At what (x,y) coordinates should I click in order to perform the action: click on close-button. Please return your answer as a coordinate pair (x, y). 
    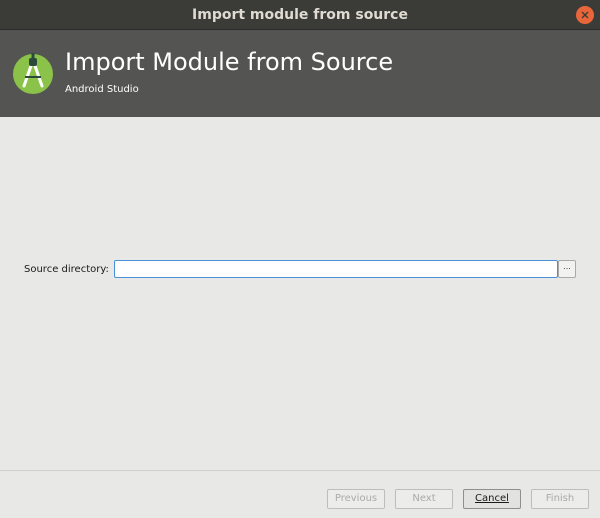
    Looking at the image, I should click on (585, 15).